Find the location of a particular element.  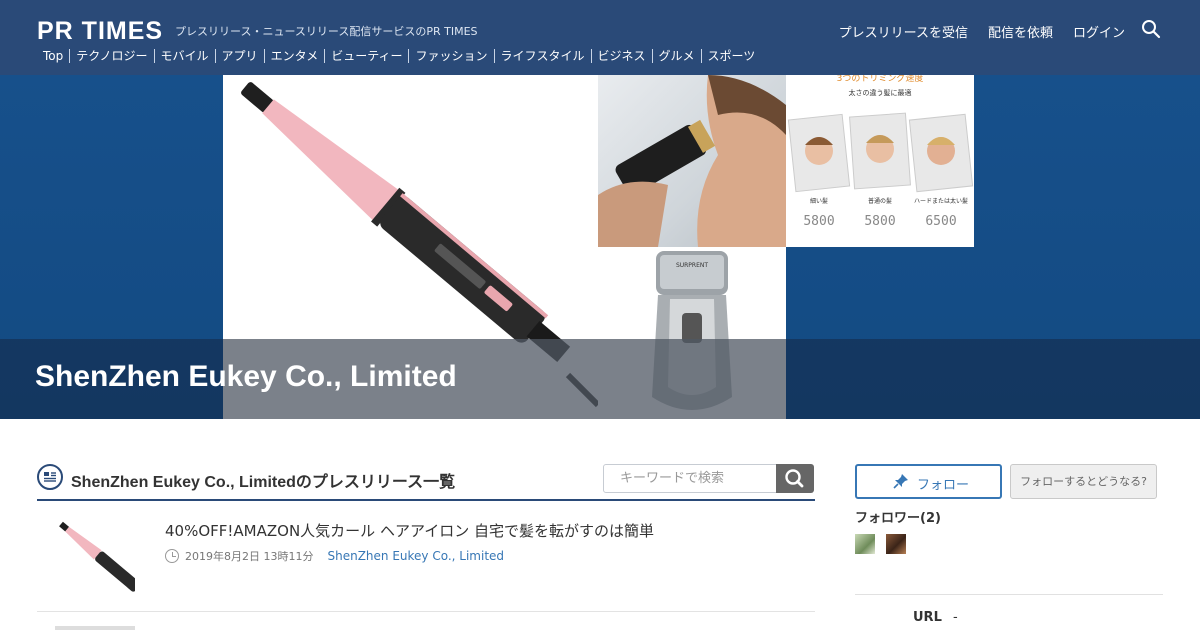

next-release-thumbnail is located at coordinates (95, 628).